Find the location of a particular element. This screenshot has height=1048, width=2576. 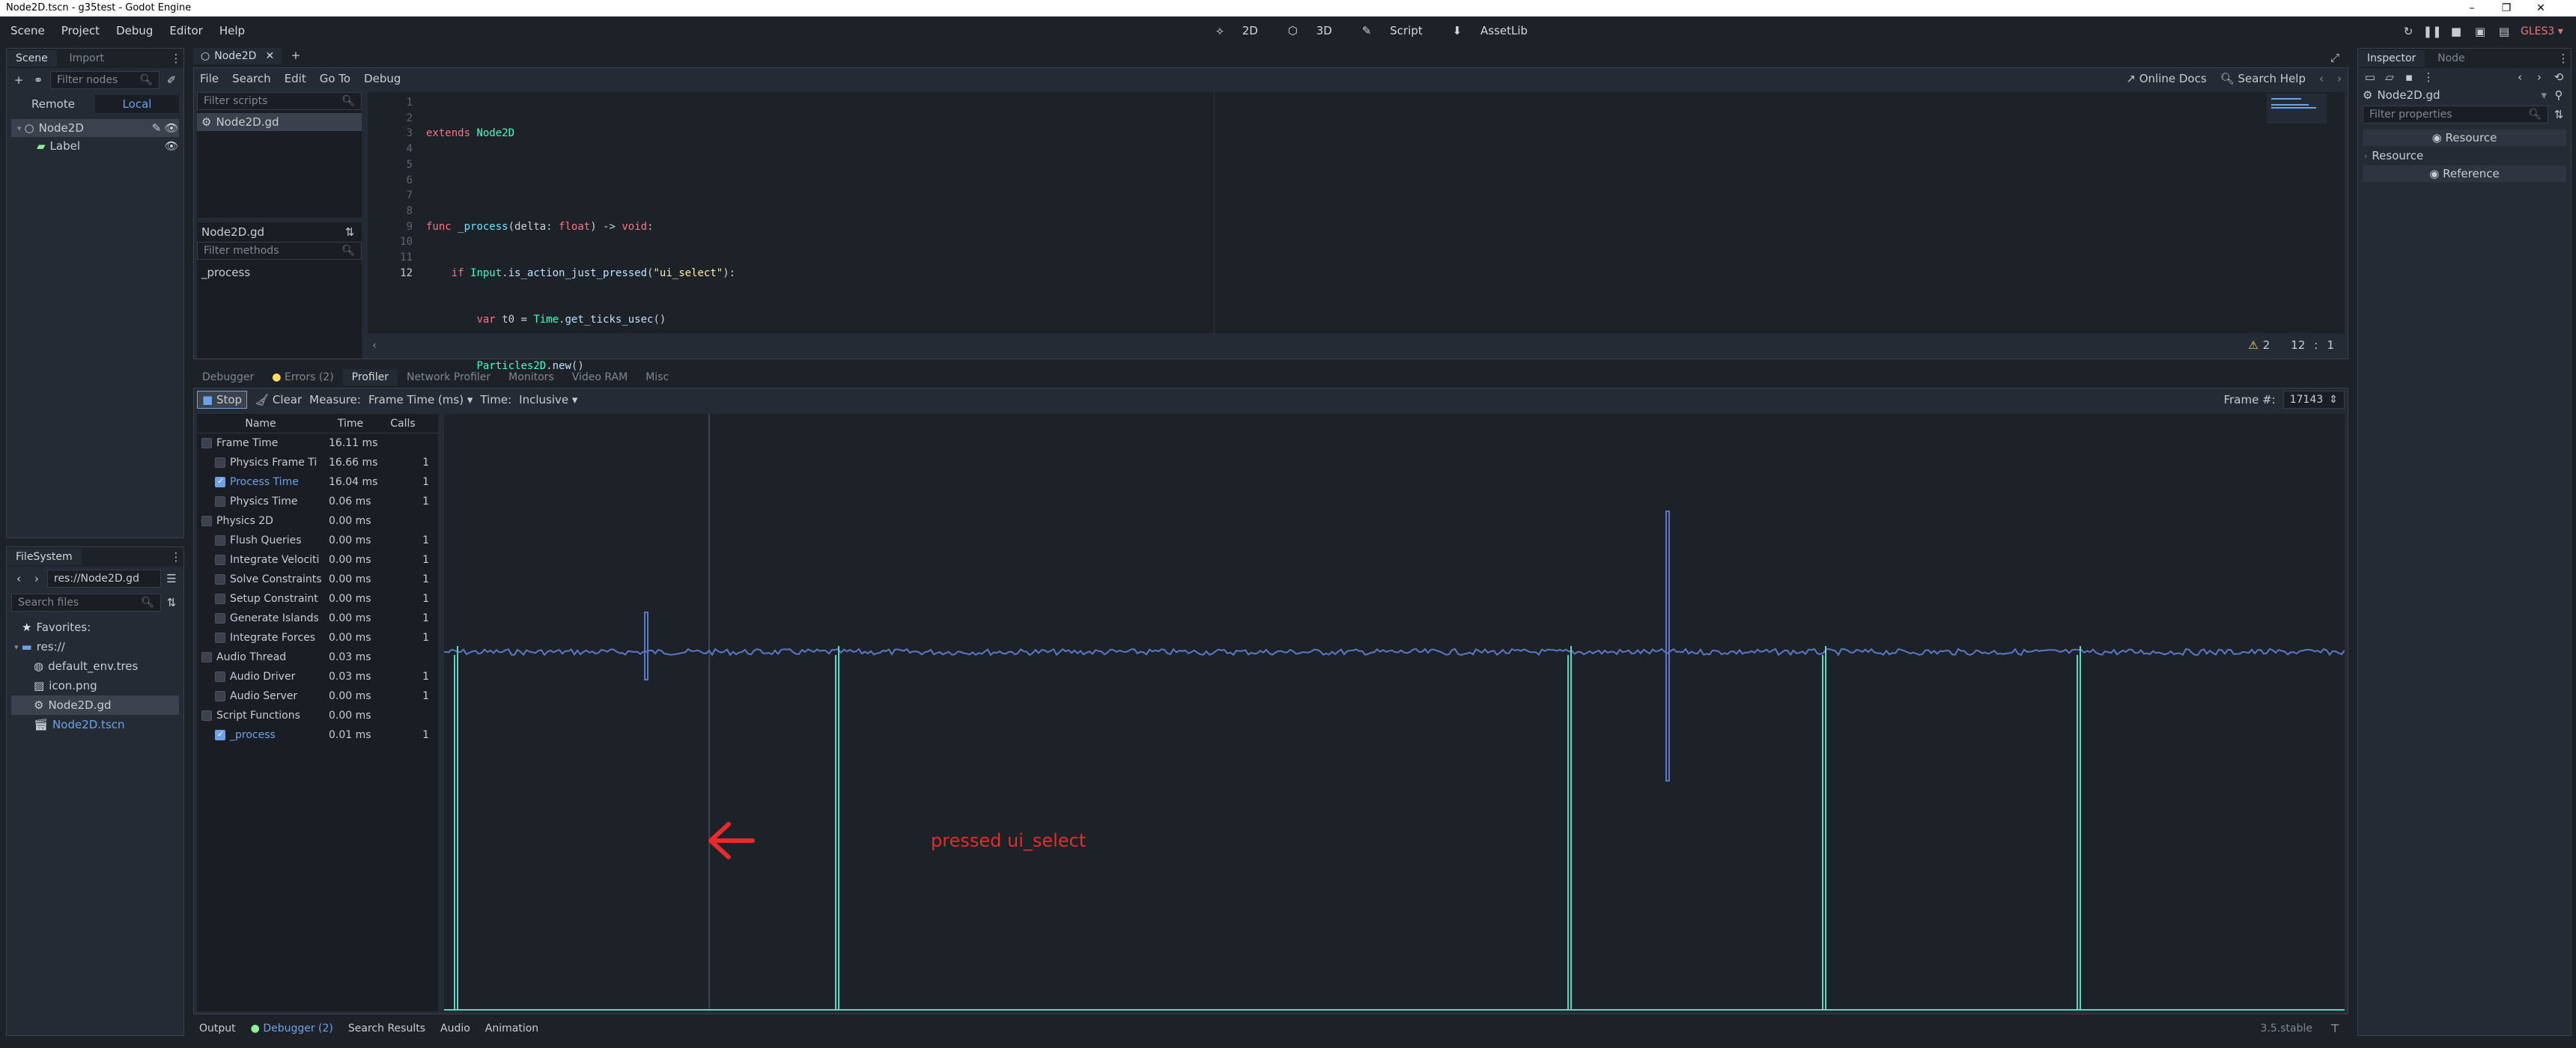

tab-misc: Misc is located at coordinates (657, 377).